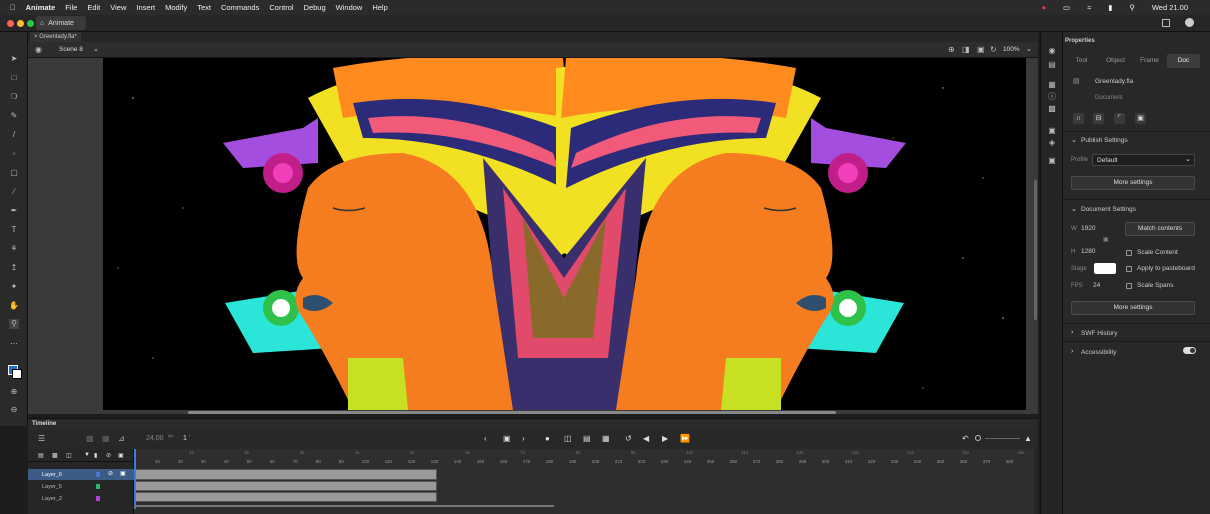  What do you see at coordinates (14, 211) in the screenshot?
I see `pen-tool-icon: ✒` at bounding box center [14, 211].